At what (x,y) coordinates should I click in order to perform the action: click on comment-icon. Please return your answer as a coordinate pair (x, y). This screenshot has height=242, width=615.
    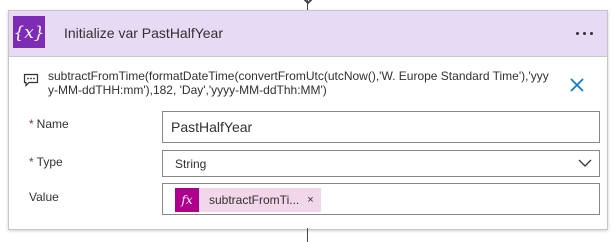
    Looking at the image, I should click on (31, 80).